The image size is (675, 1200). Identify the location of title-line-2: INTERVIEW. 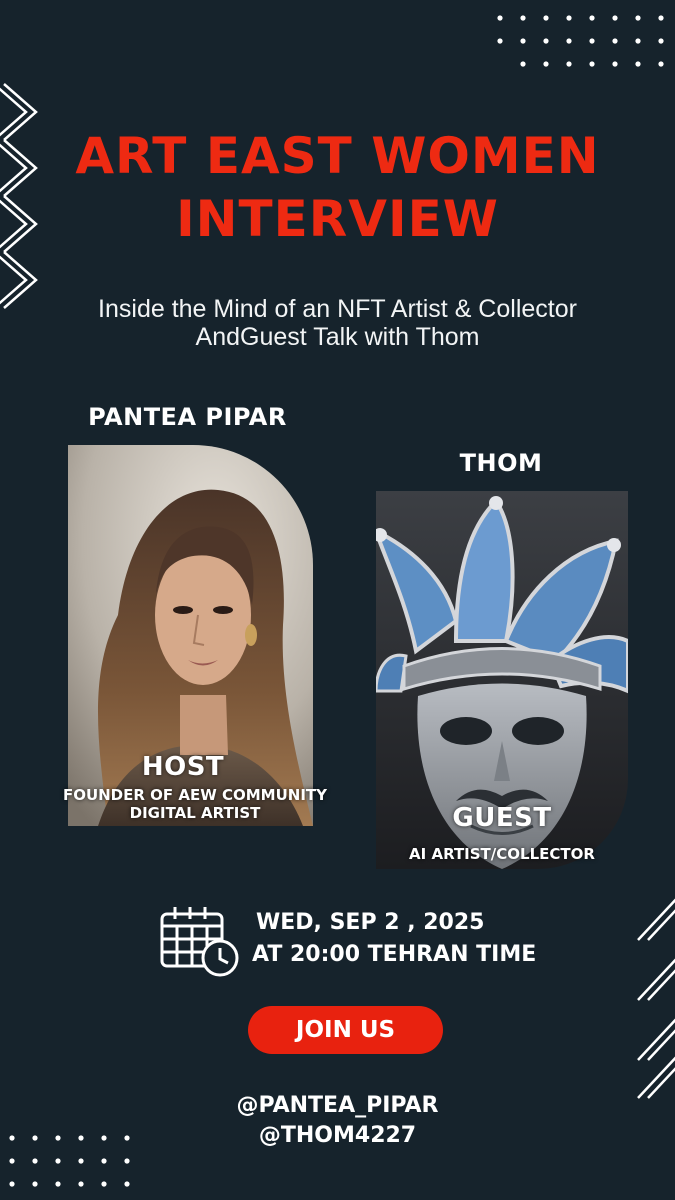
(337, 219).